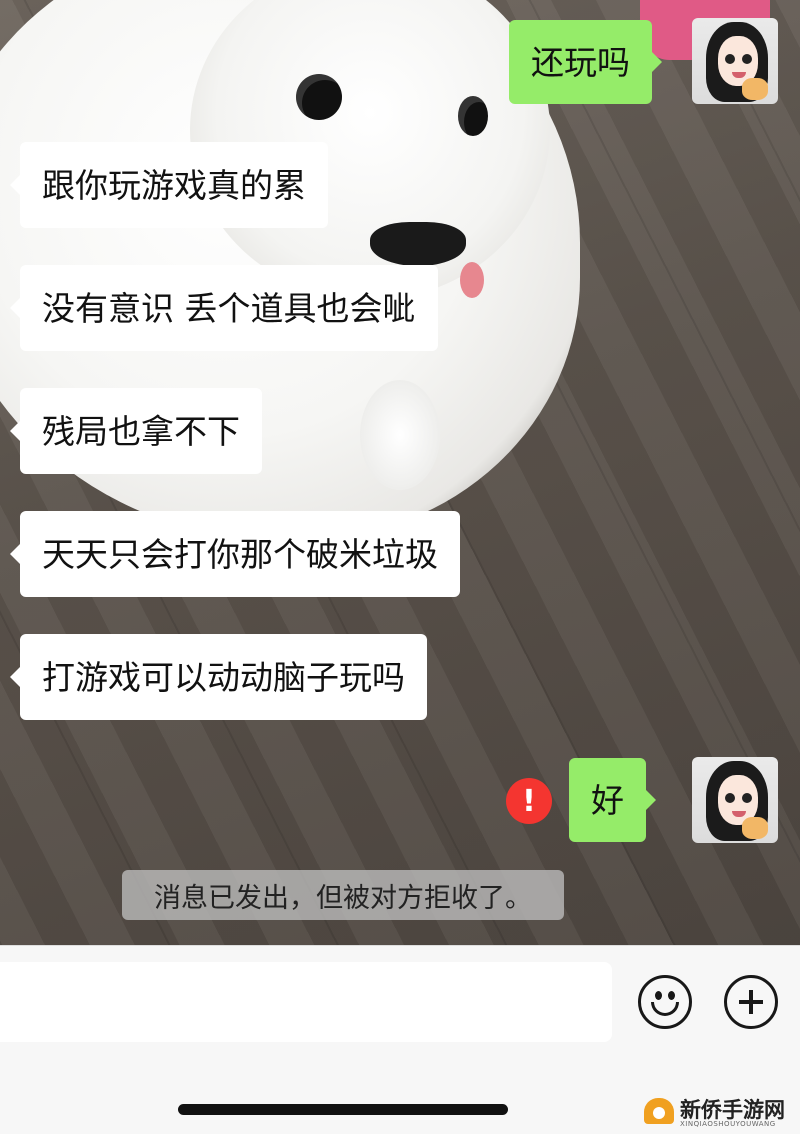 The image size is (800, 1134). What do you see at coordinates (343, 1109) in the screenshot?
I see `home-indicator` at bounding box center [343, 1109].